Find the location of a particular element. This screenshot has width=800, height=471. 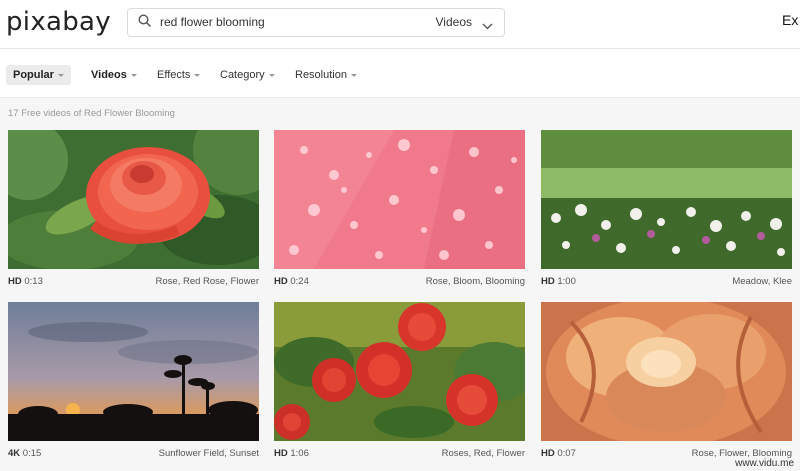

filter-category-label: Category is located at coordinates (242, 75).